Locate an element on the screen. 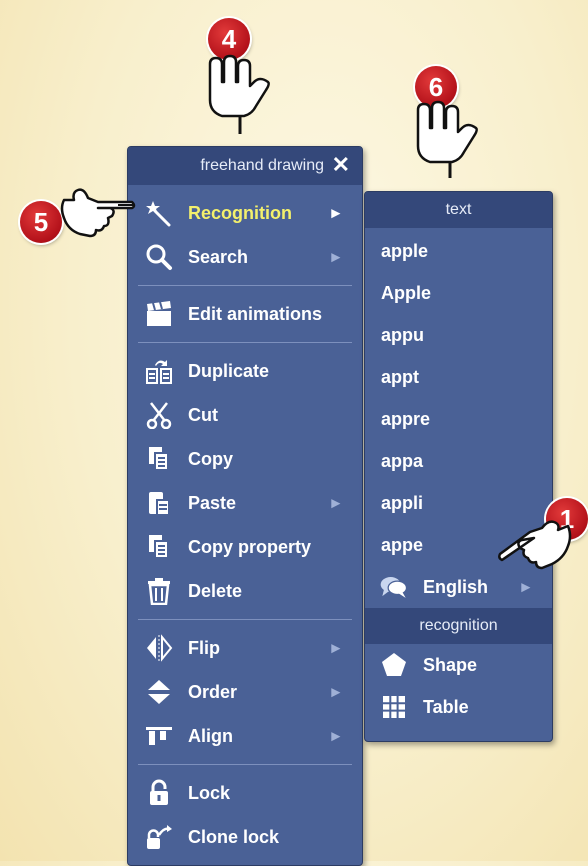 Image resolution: width=588 pixels, height=866 pixels. menu-item-label: Clone lock is located at coordinates (234, 836).